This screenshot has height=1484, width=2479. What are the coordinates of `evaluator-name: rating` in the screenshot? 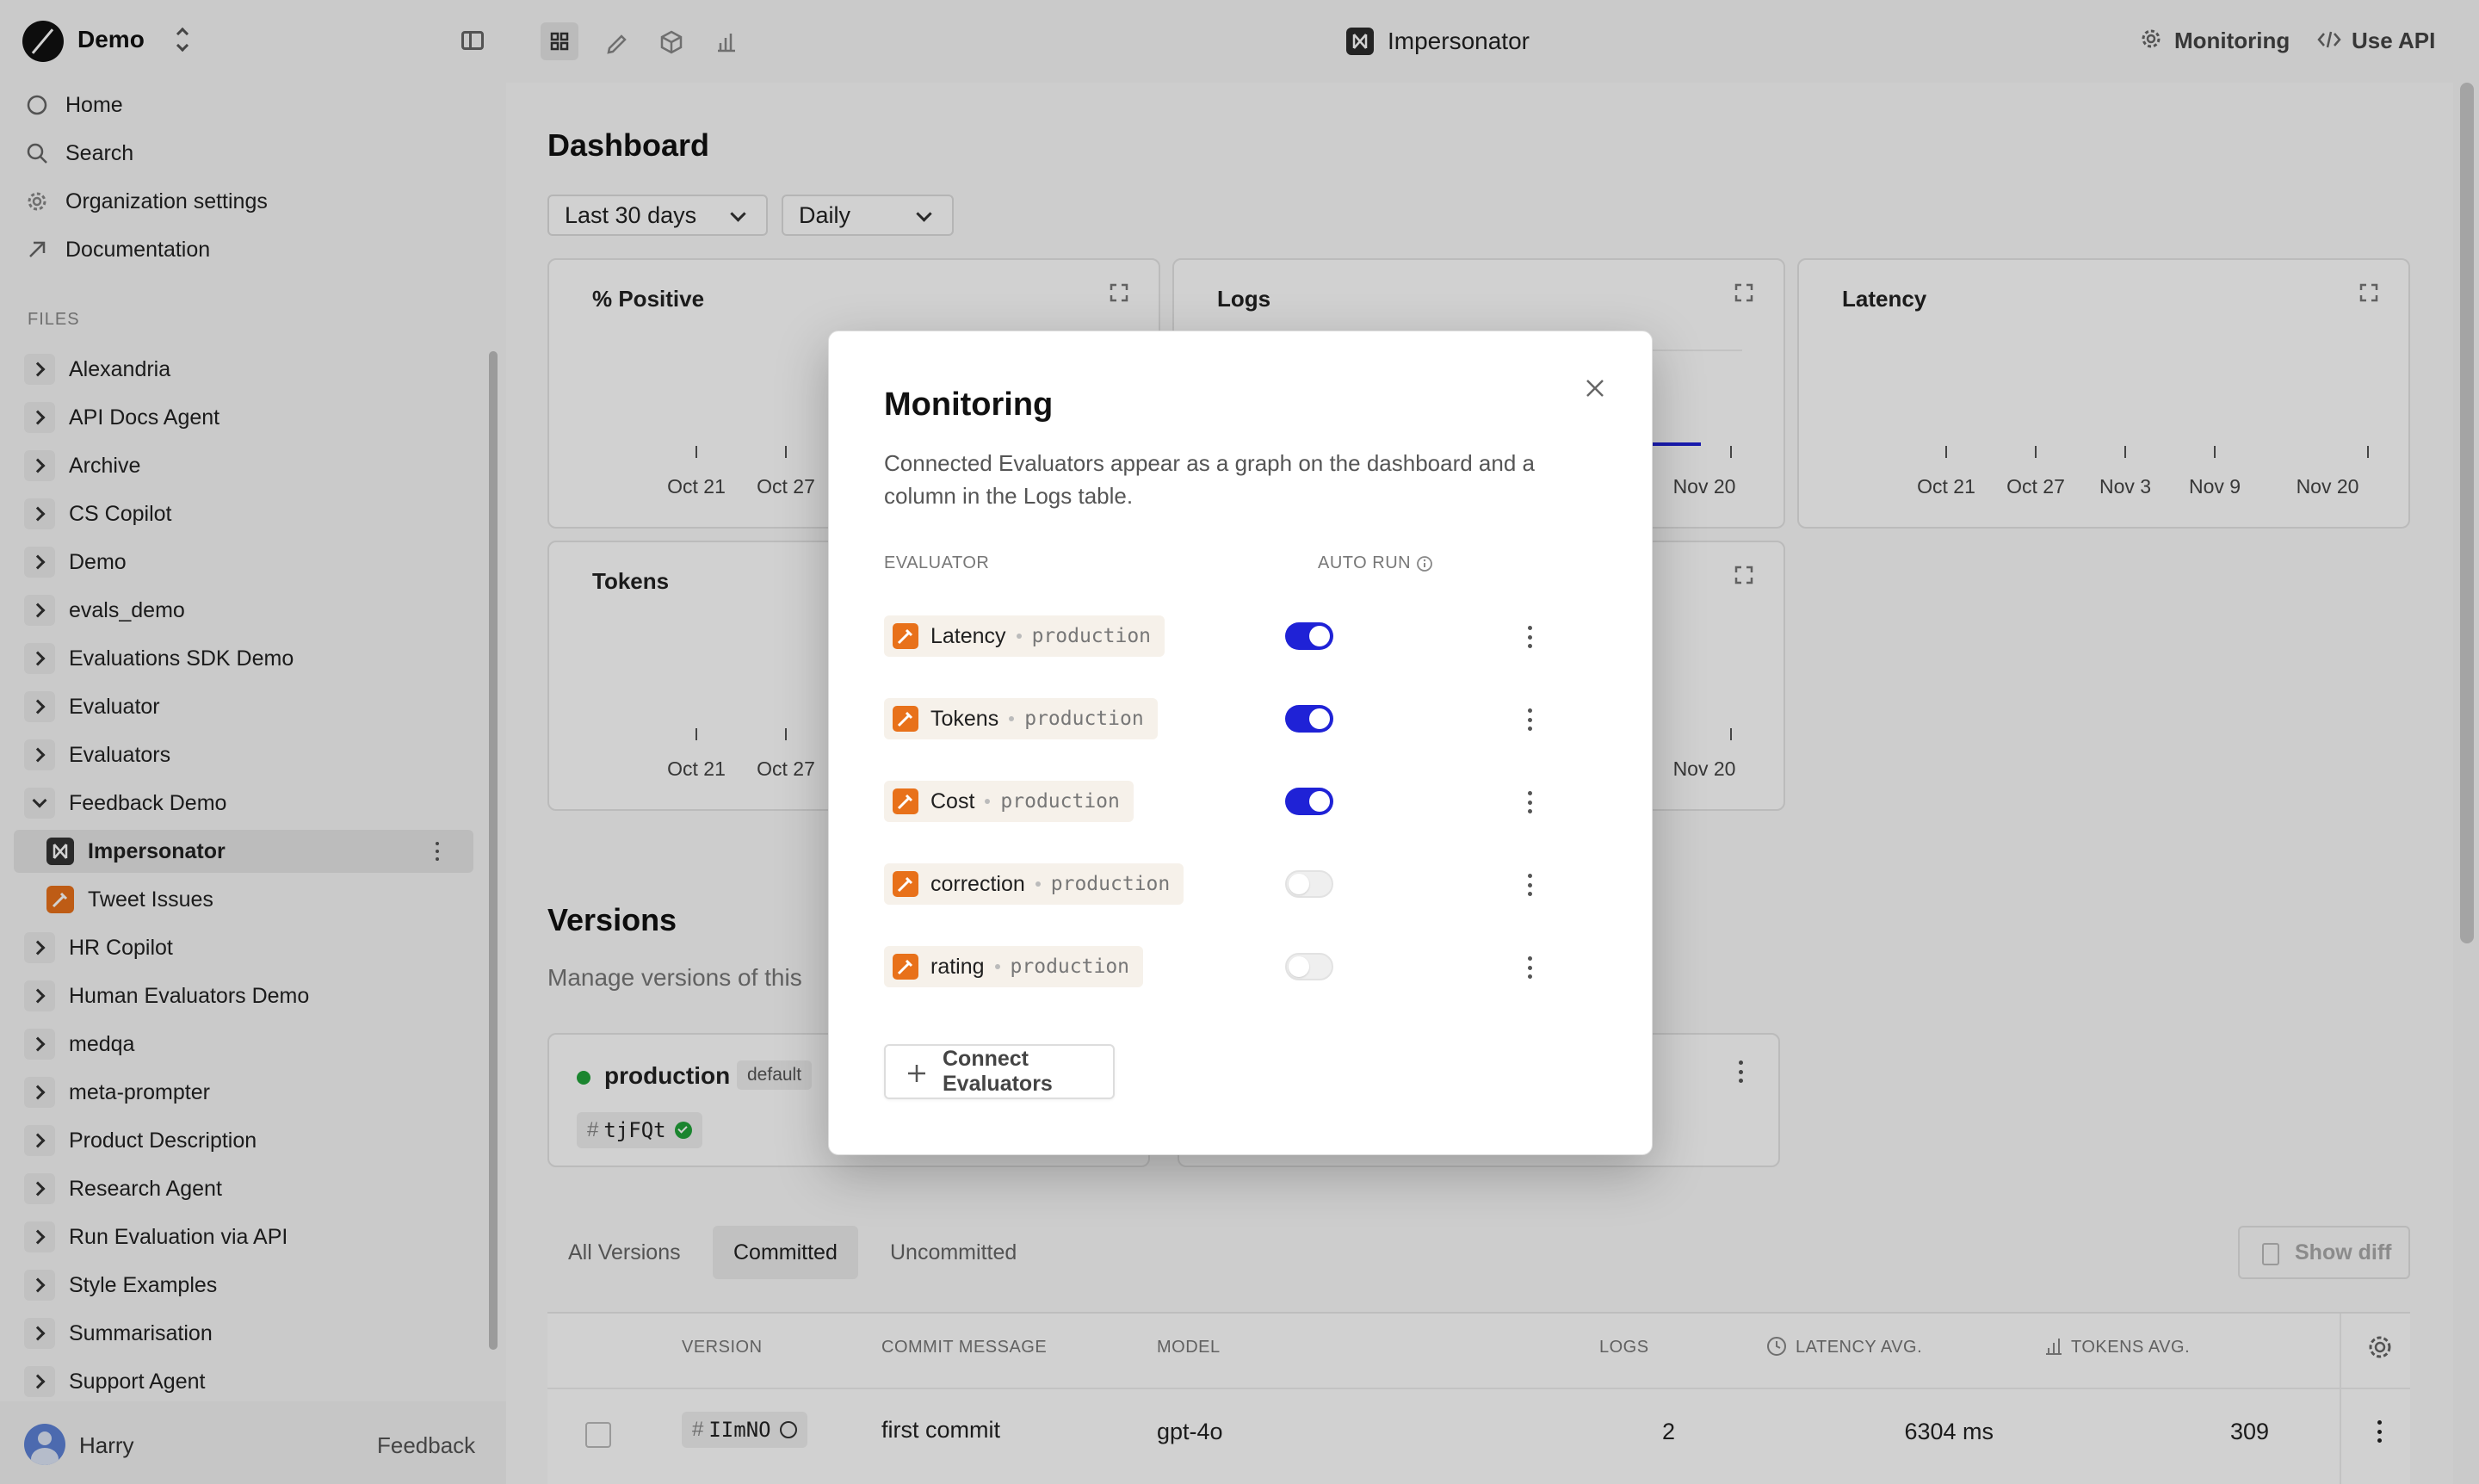 It's located at (957, 966).